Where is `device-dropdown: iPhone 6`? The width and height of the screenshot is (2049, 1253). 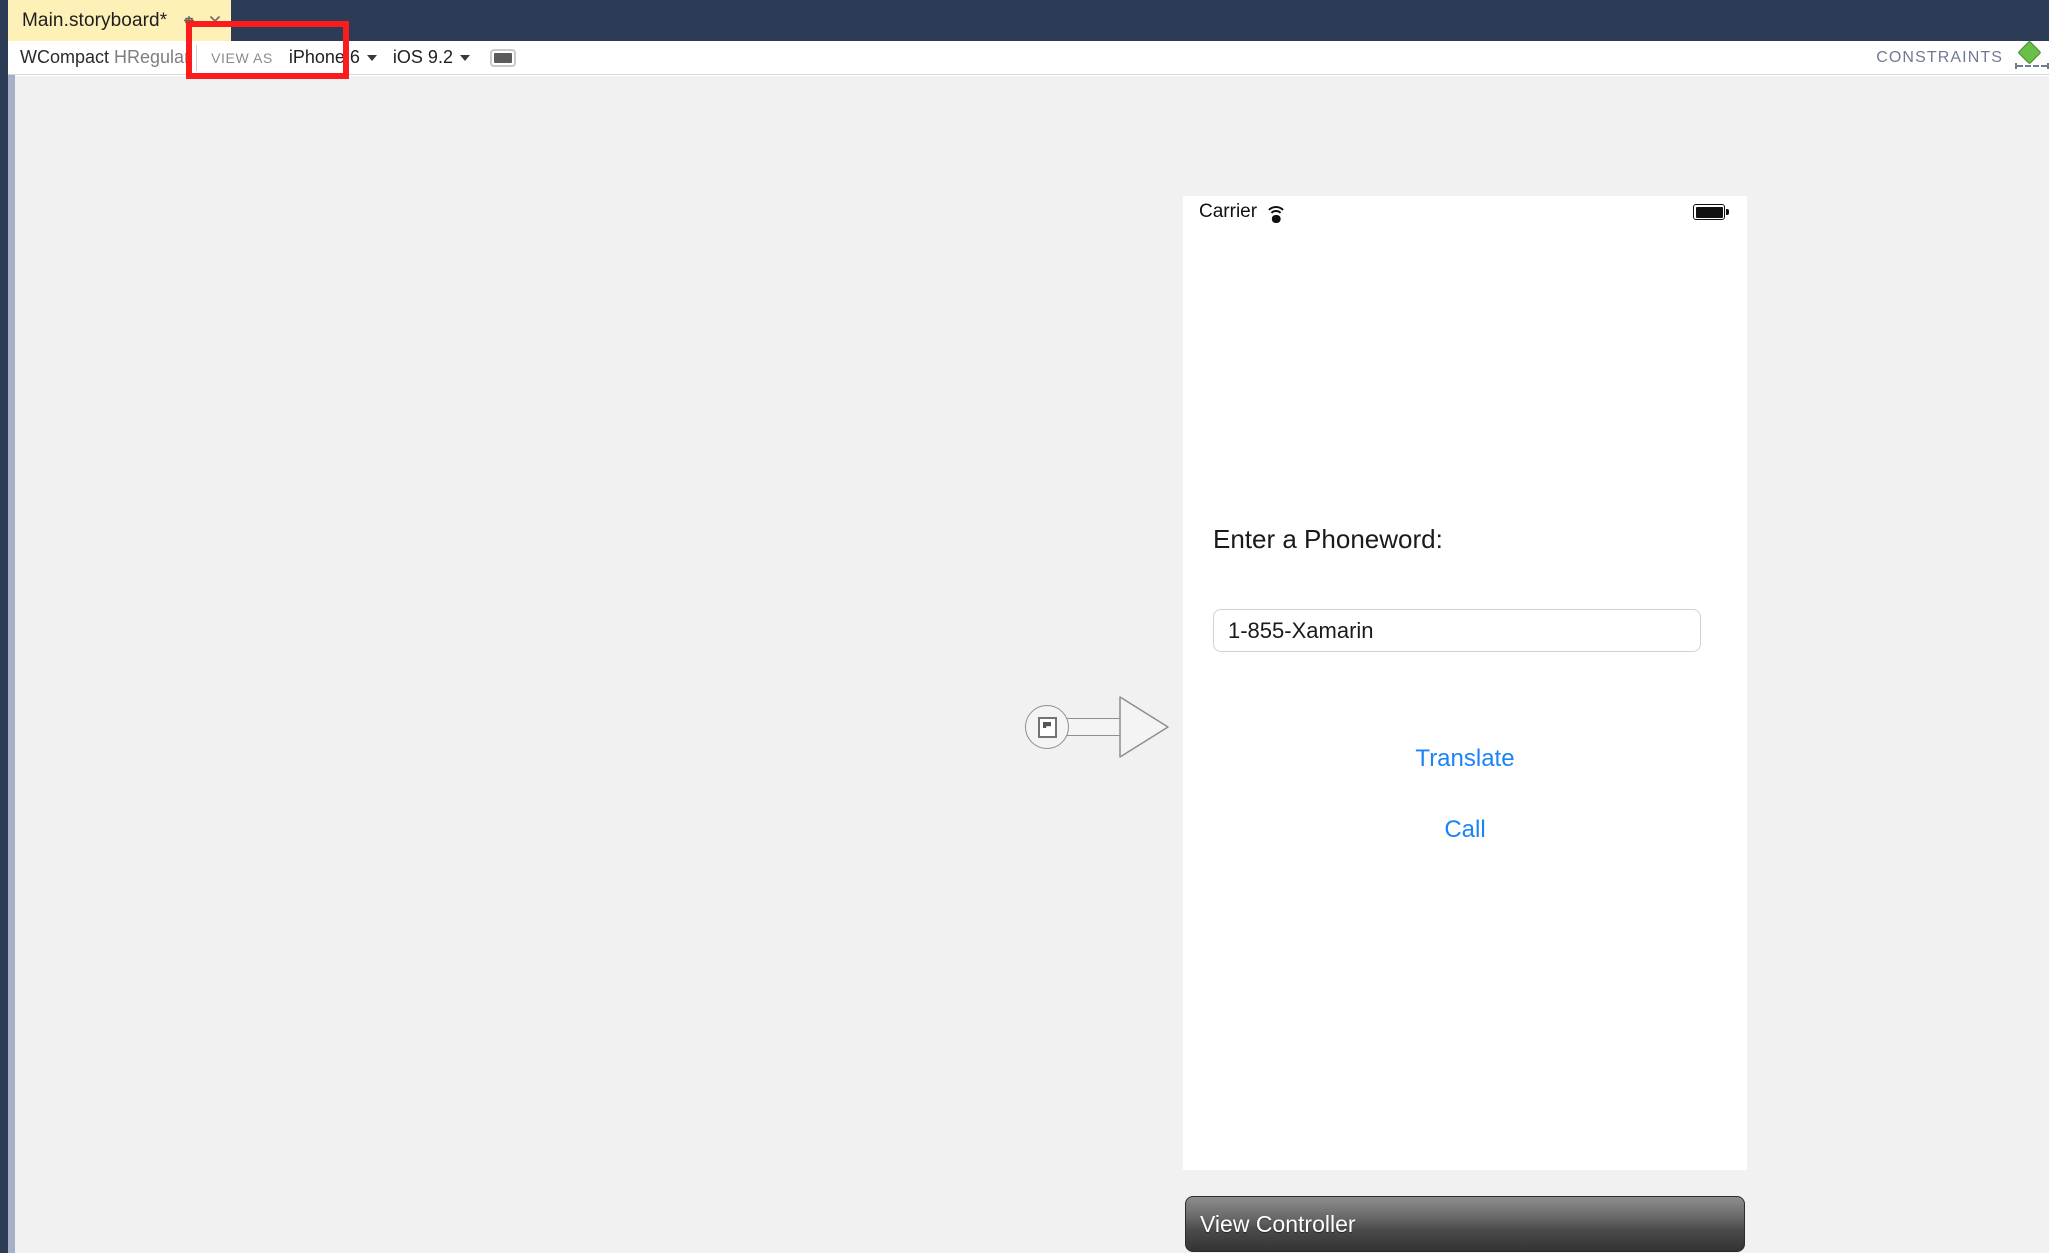 device-dropdown: iPhone 6 is located at coordinates (333, 57).